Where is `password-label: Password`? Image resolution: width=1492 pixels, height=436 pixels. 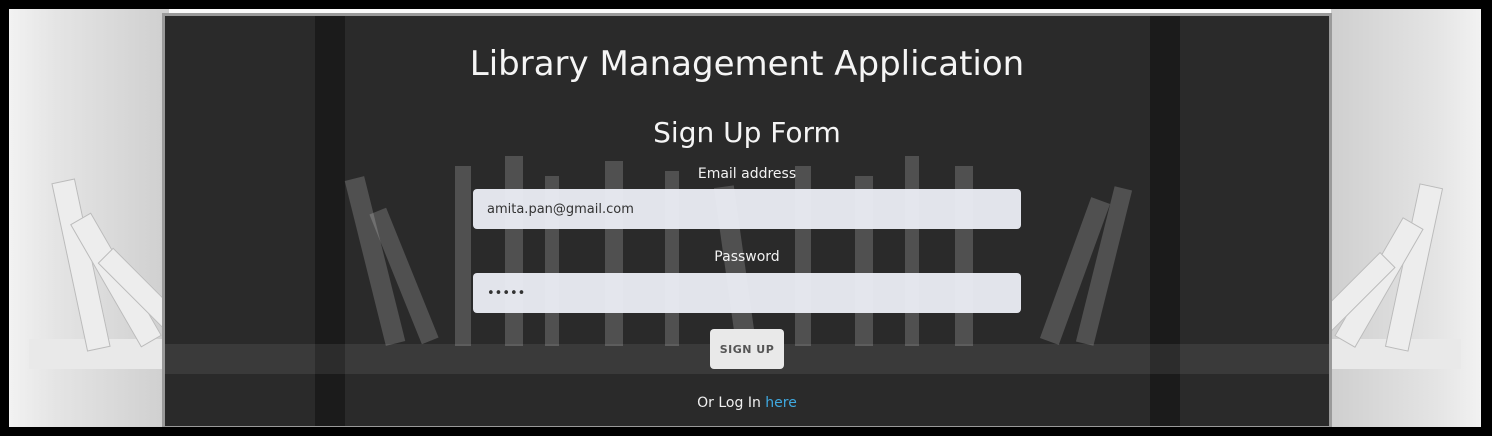
password-label: Password is located at coordinates (747, 257).